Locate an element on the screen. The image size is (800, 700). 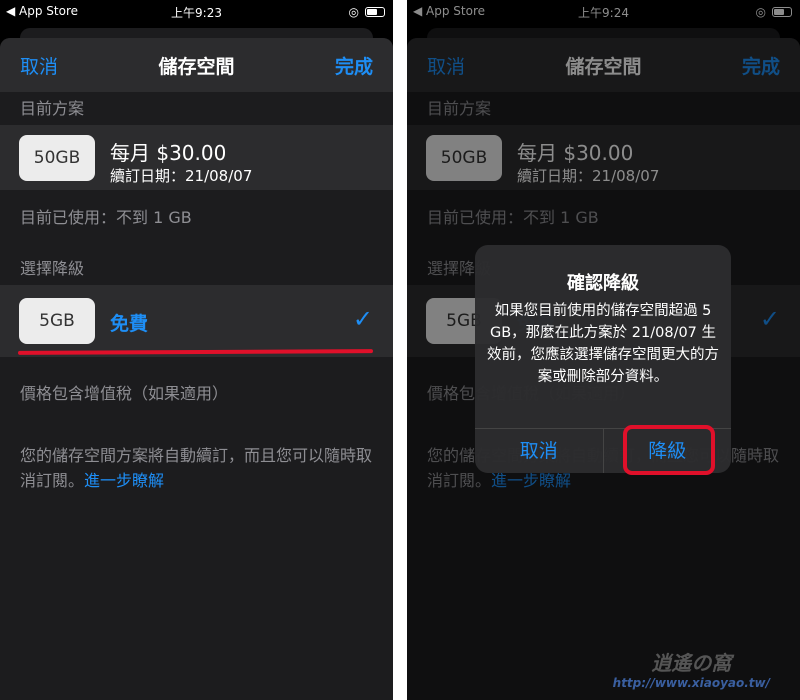
current-plan-row: 50GB 每月 $30.00 續訂日期：21/08/07 is located at coordinates (196, 157).